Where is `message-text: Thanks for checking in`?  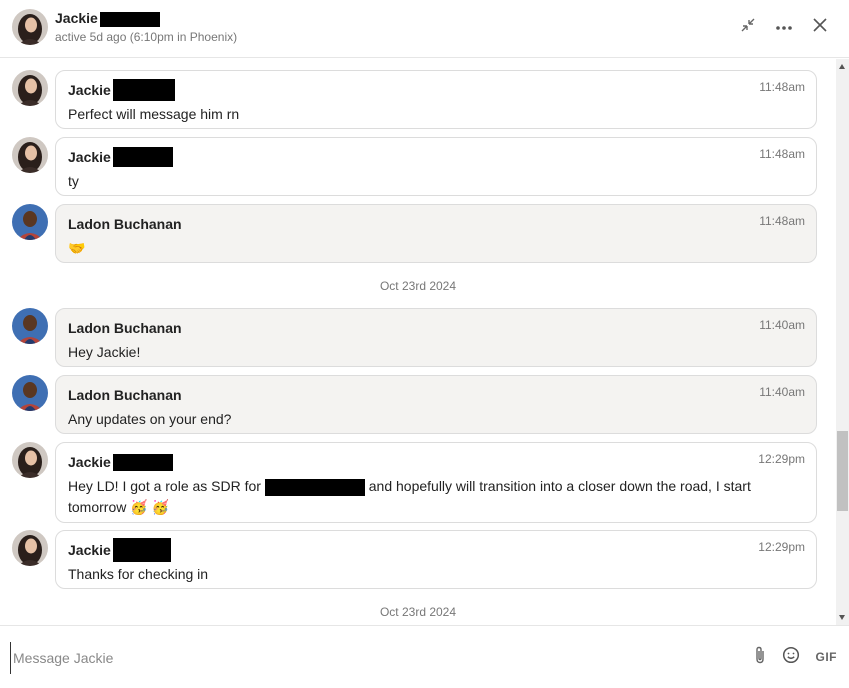 message-text: Thanks for checking in is located at coordinates (138, 574).